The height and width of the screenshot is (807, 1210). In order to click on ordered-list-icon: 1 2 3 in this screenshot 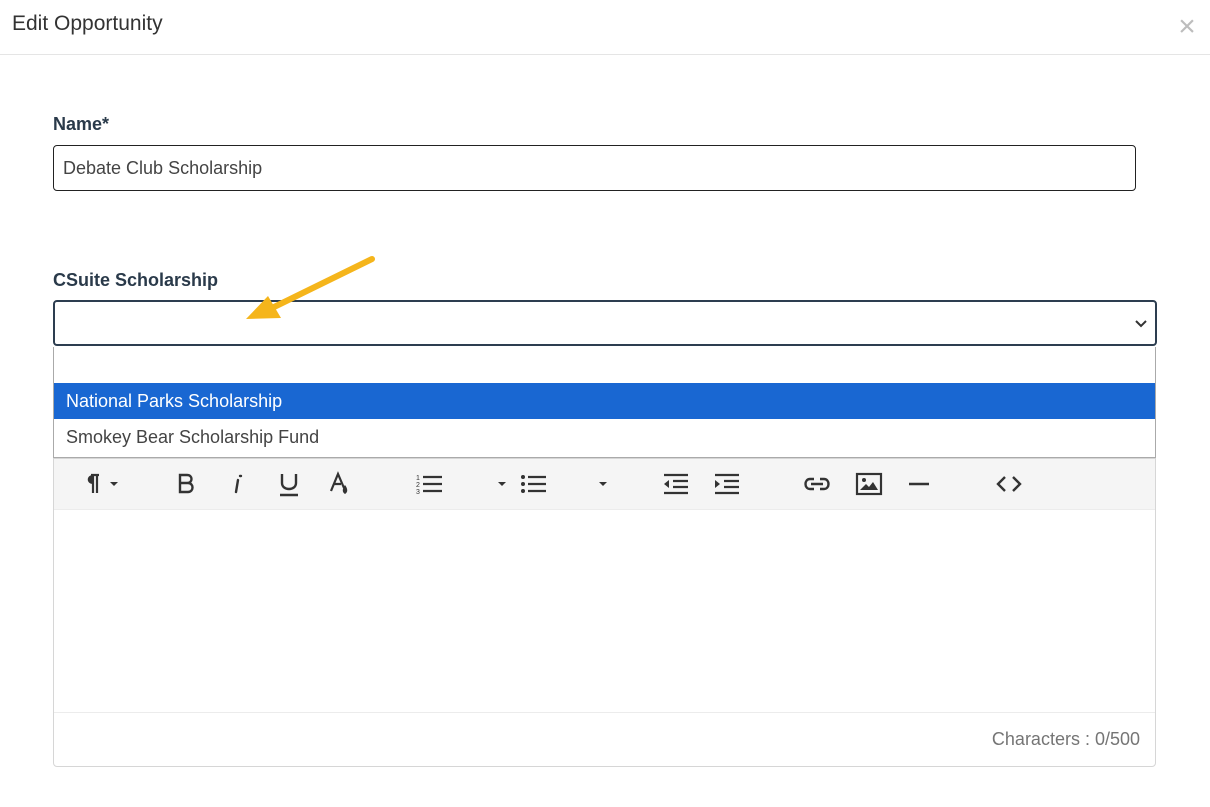, I will do `click(429, 485)`.